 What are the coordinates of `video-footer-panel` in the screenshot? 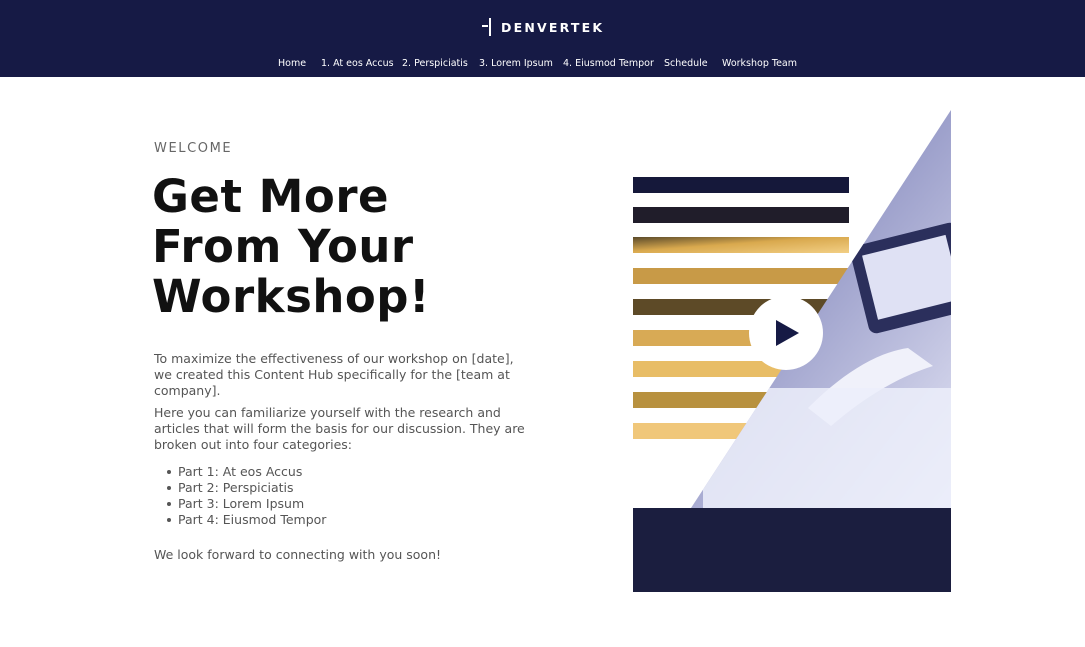 It's located at (792, 550).